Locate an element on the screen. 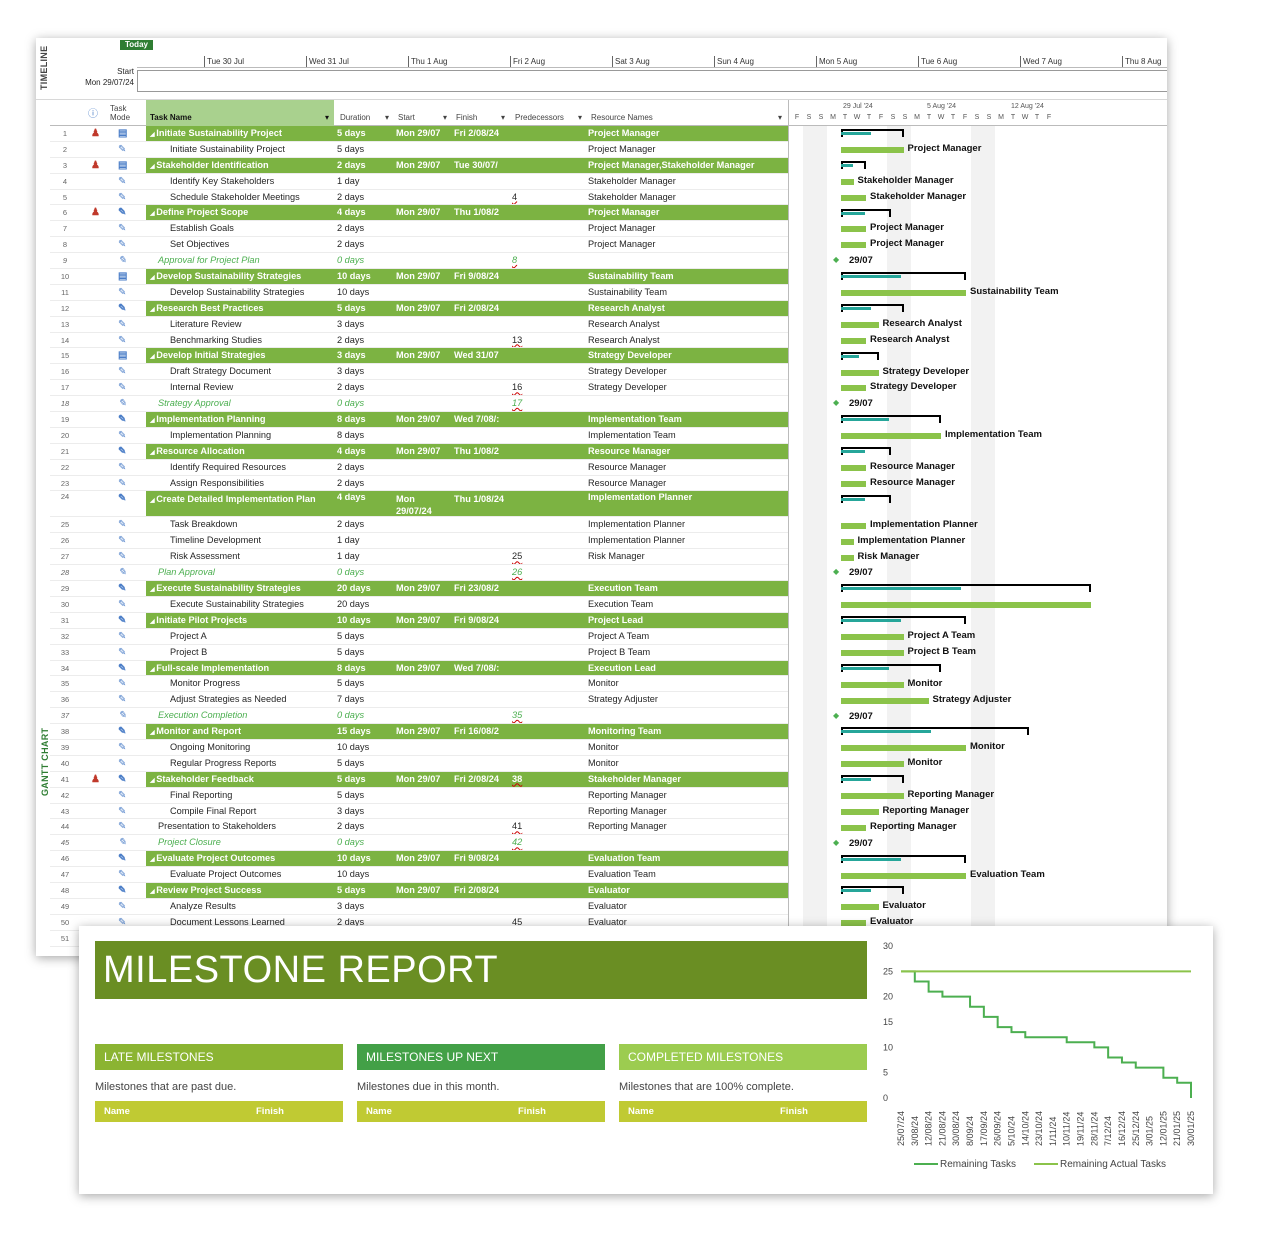 Image resolution: width=1261 pixels, height=1250 pixels. task-duration: 0 days is located at coordinates (364, 572).